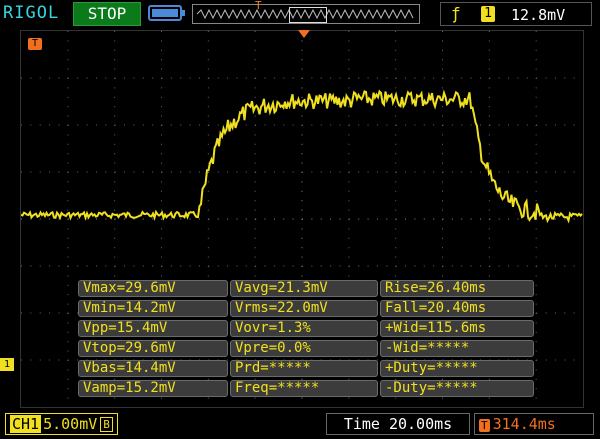 This screenshot has width=600, height=439. Describe the element at coordinates (7, 364) in the screenshot. I see `ch1-offset-marker: 1` at that location.